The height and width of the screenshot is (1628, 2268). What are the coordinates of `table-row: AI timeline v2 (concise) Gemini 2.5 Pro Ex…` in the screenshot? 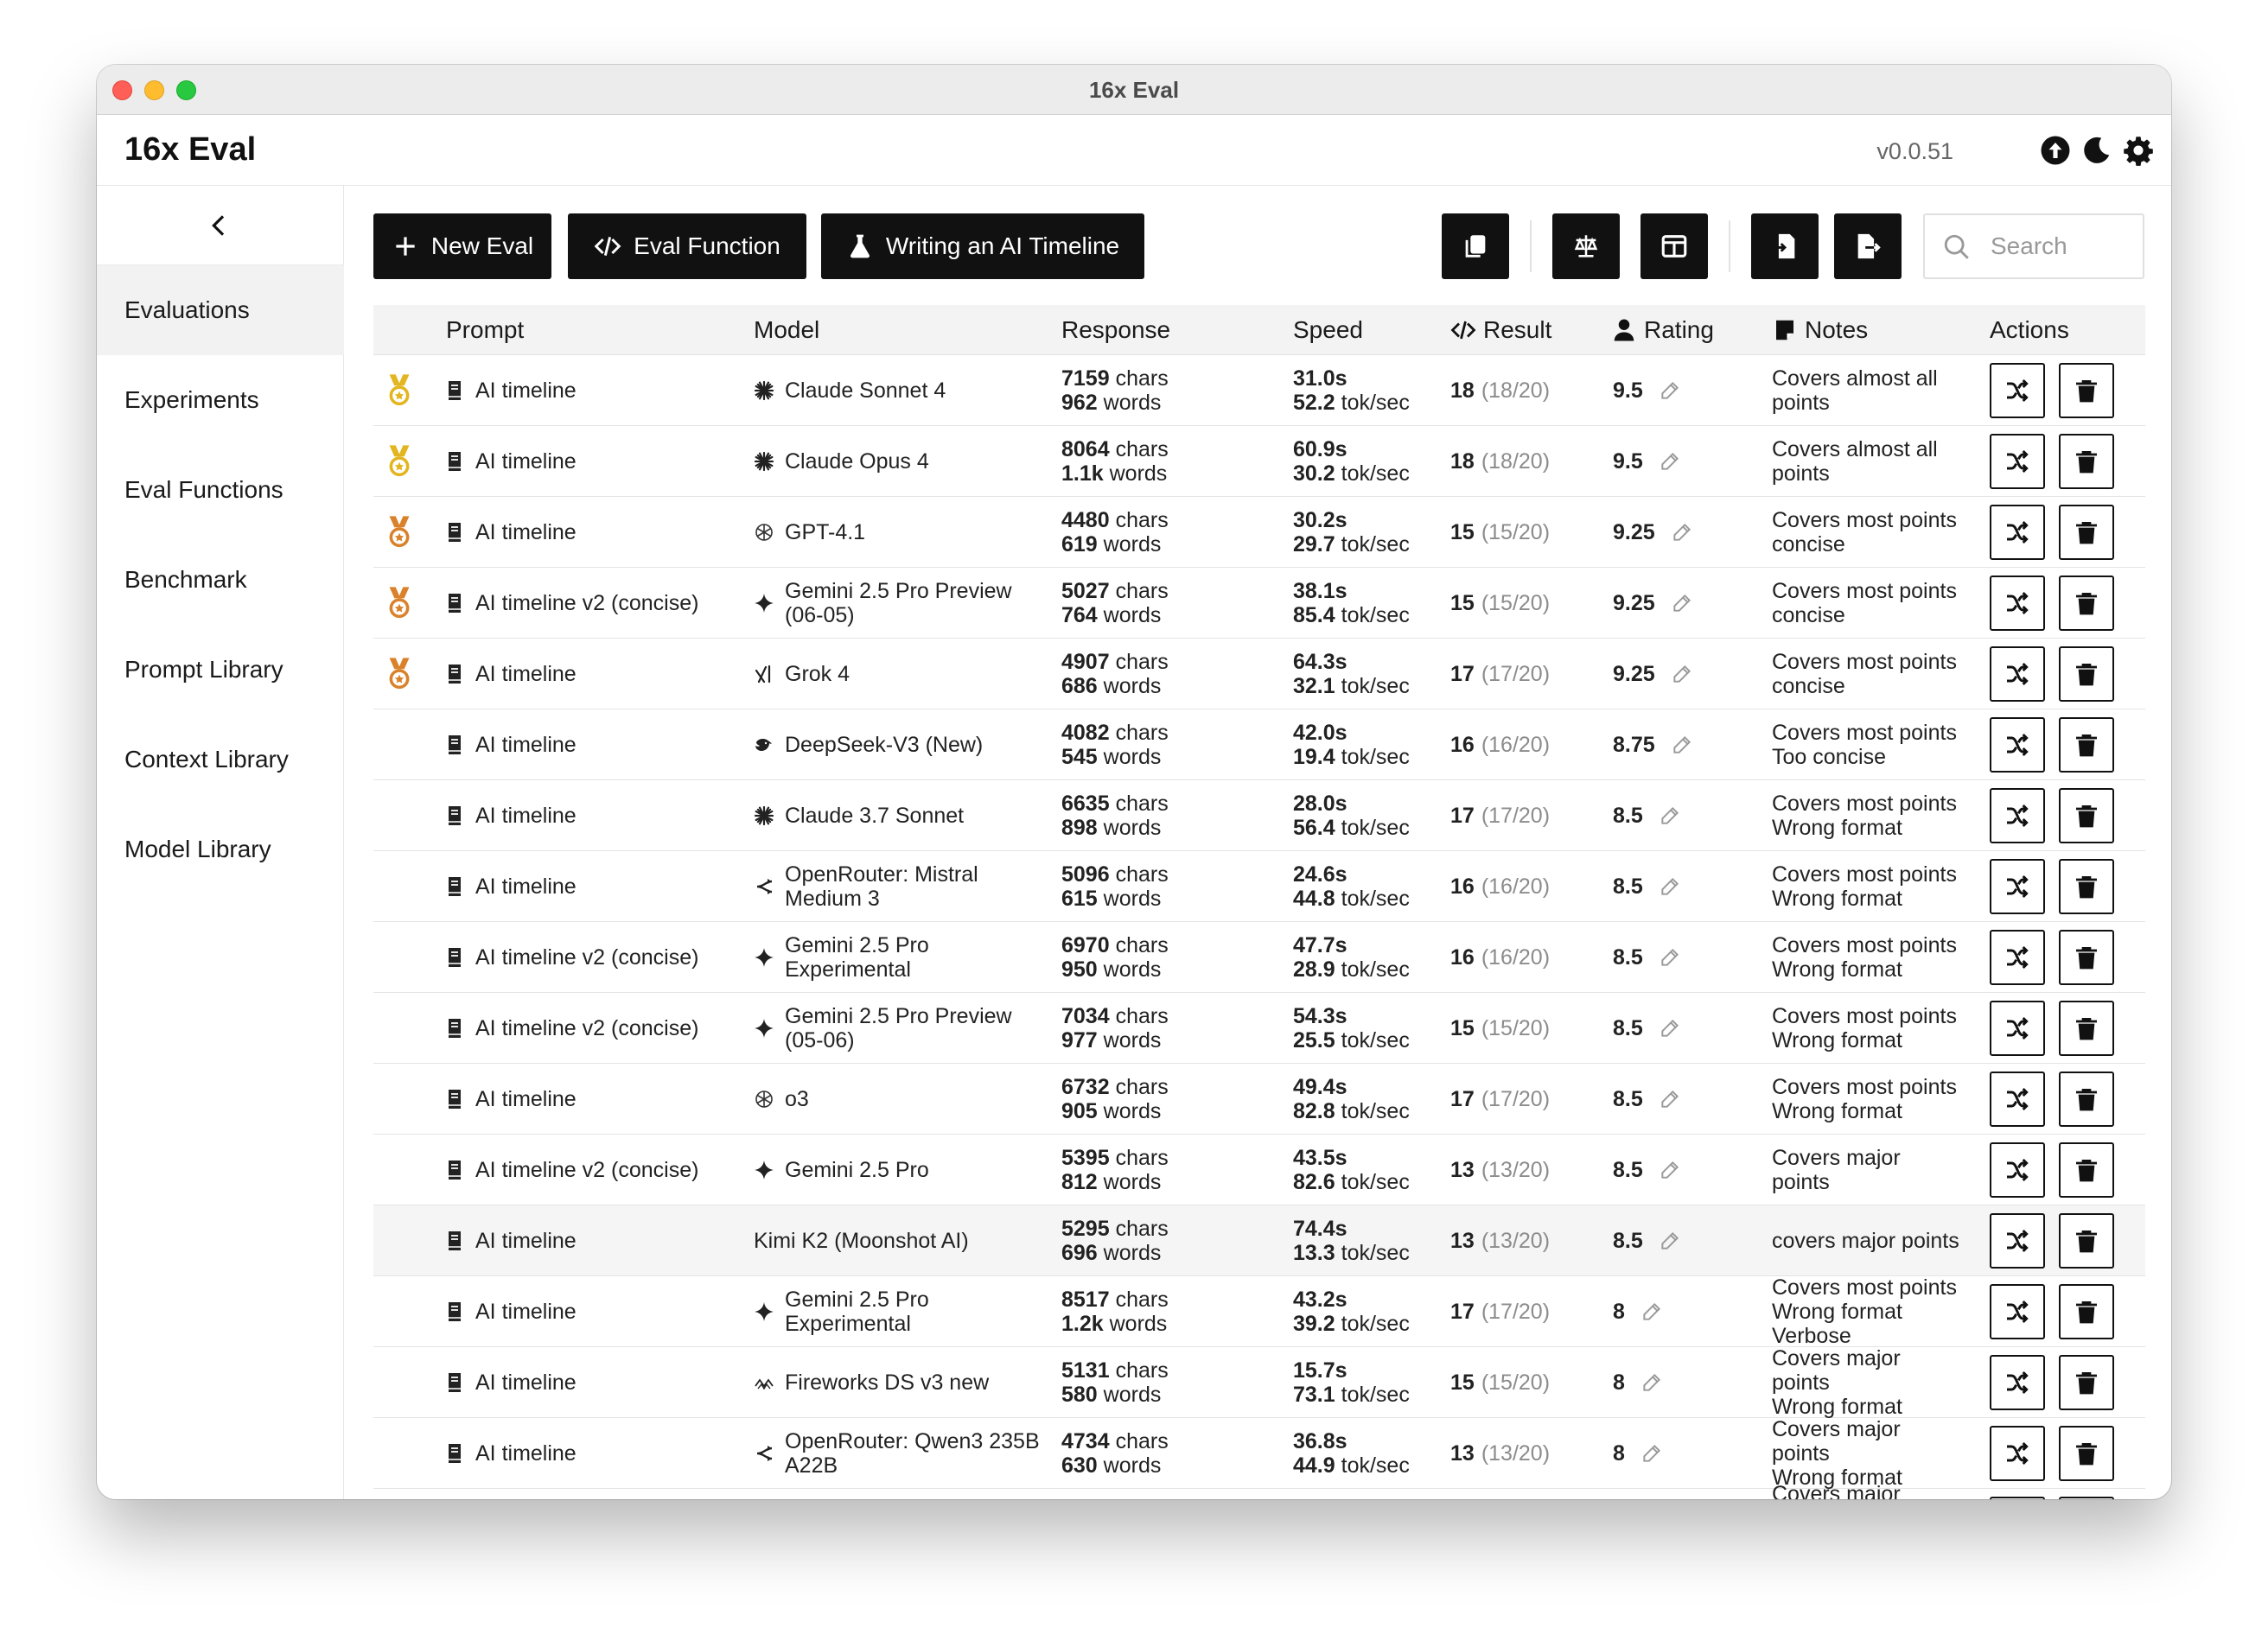 It's located at (1259, 957).